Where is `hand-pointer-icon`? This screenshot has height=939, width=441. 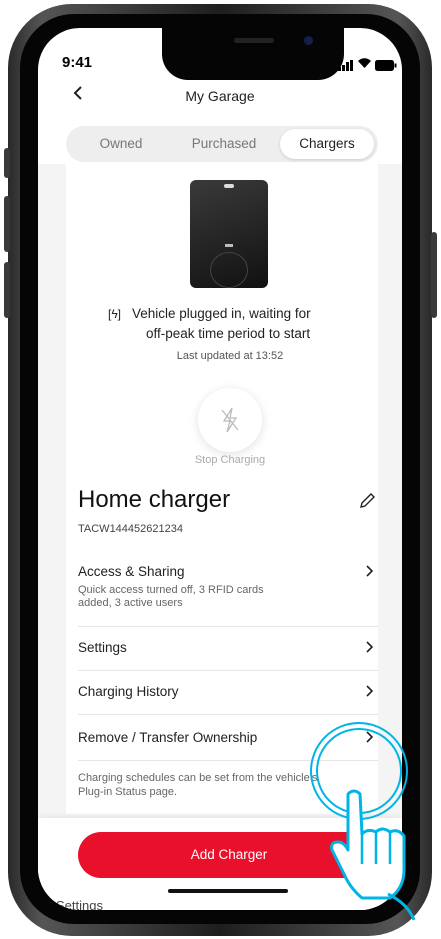
hand-pointer-icon is located at coordinates (373, 855).